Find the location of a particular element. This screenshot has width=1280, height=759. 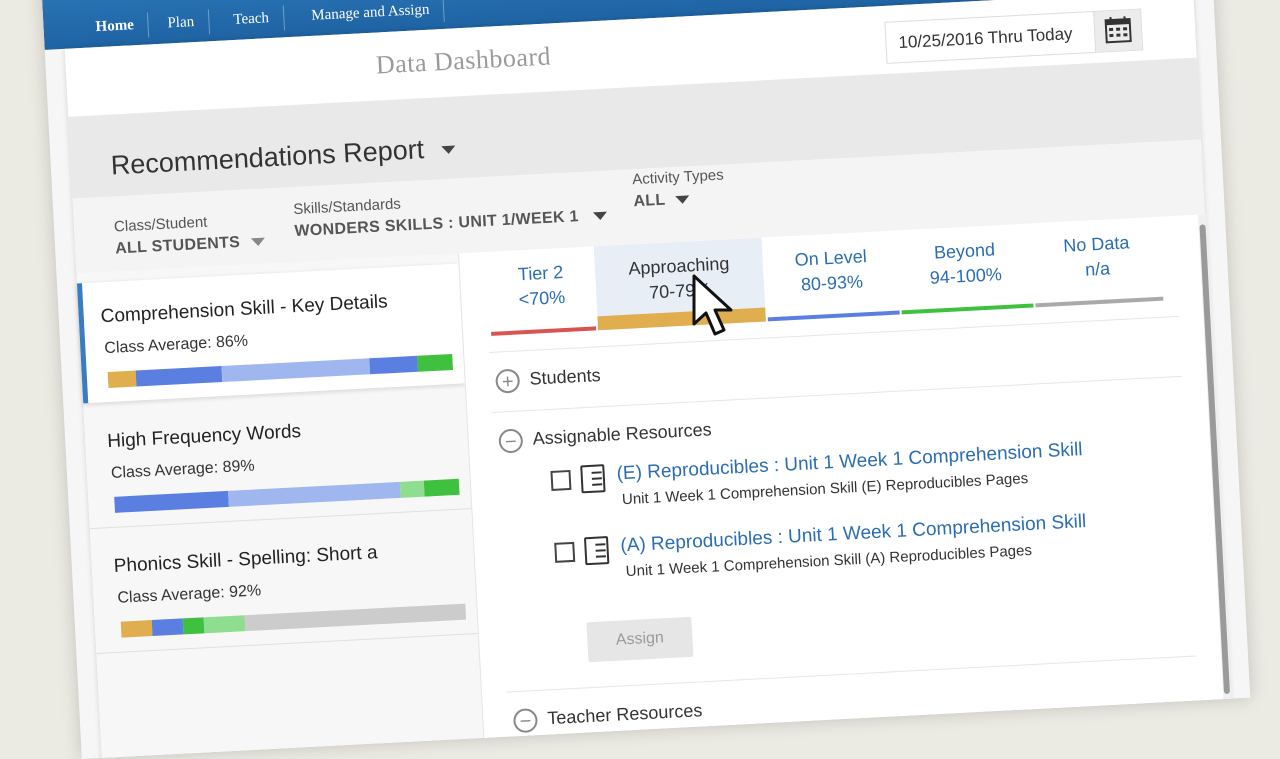

tier-tab: No Datan/a is located at coordinates (1097, 262).